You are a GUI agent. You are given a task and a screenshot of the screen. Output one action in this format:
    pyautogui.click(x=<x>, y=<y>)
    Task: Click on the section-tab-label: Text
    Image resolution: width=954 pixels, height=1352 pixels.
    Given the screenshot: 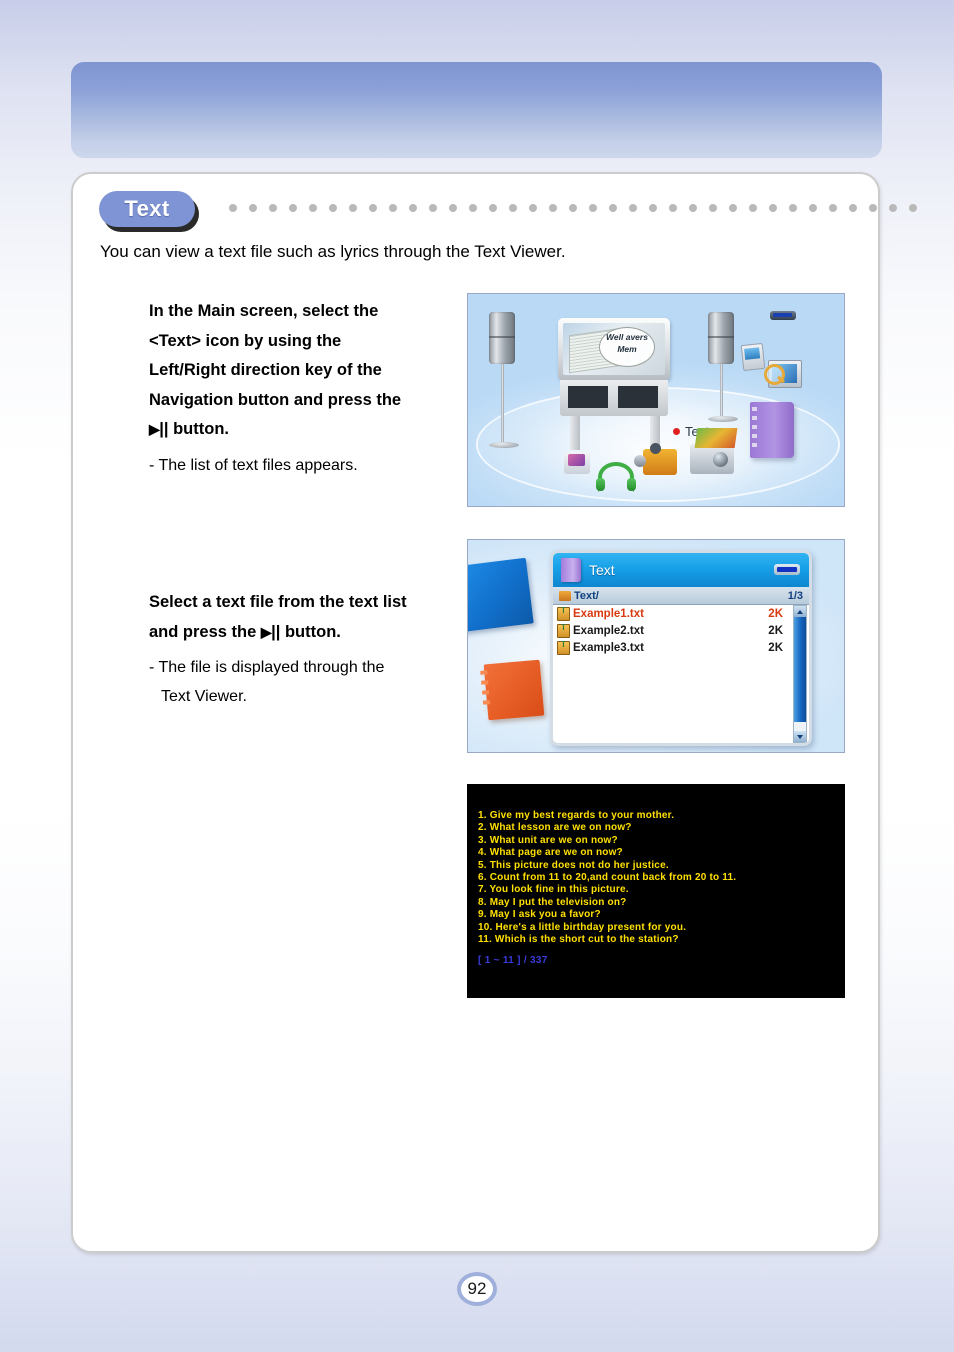 What is the action you would take?
    pyautogui.click(x=147, y=209)
    